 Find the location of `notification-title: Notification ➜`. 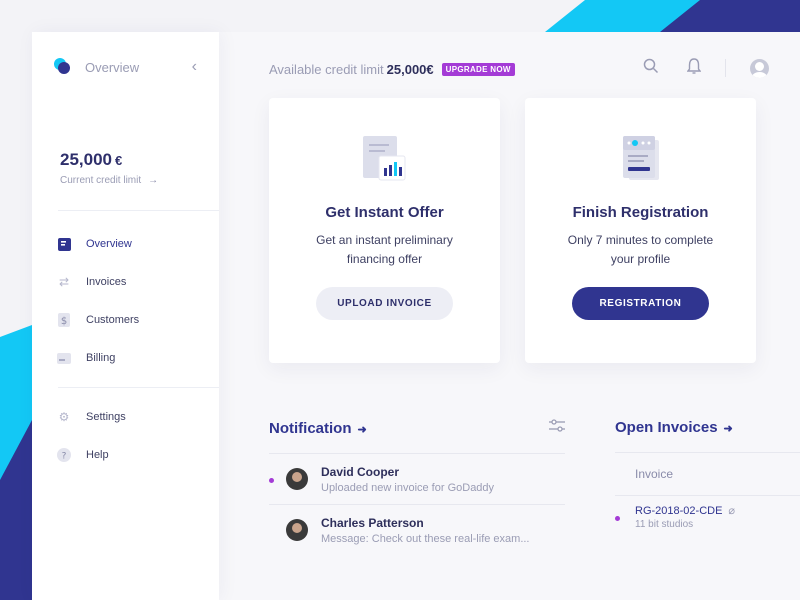

notification-title: Notification ➜ is located at coordinates (318, 428).